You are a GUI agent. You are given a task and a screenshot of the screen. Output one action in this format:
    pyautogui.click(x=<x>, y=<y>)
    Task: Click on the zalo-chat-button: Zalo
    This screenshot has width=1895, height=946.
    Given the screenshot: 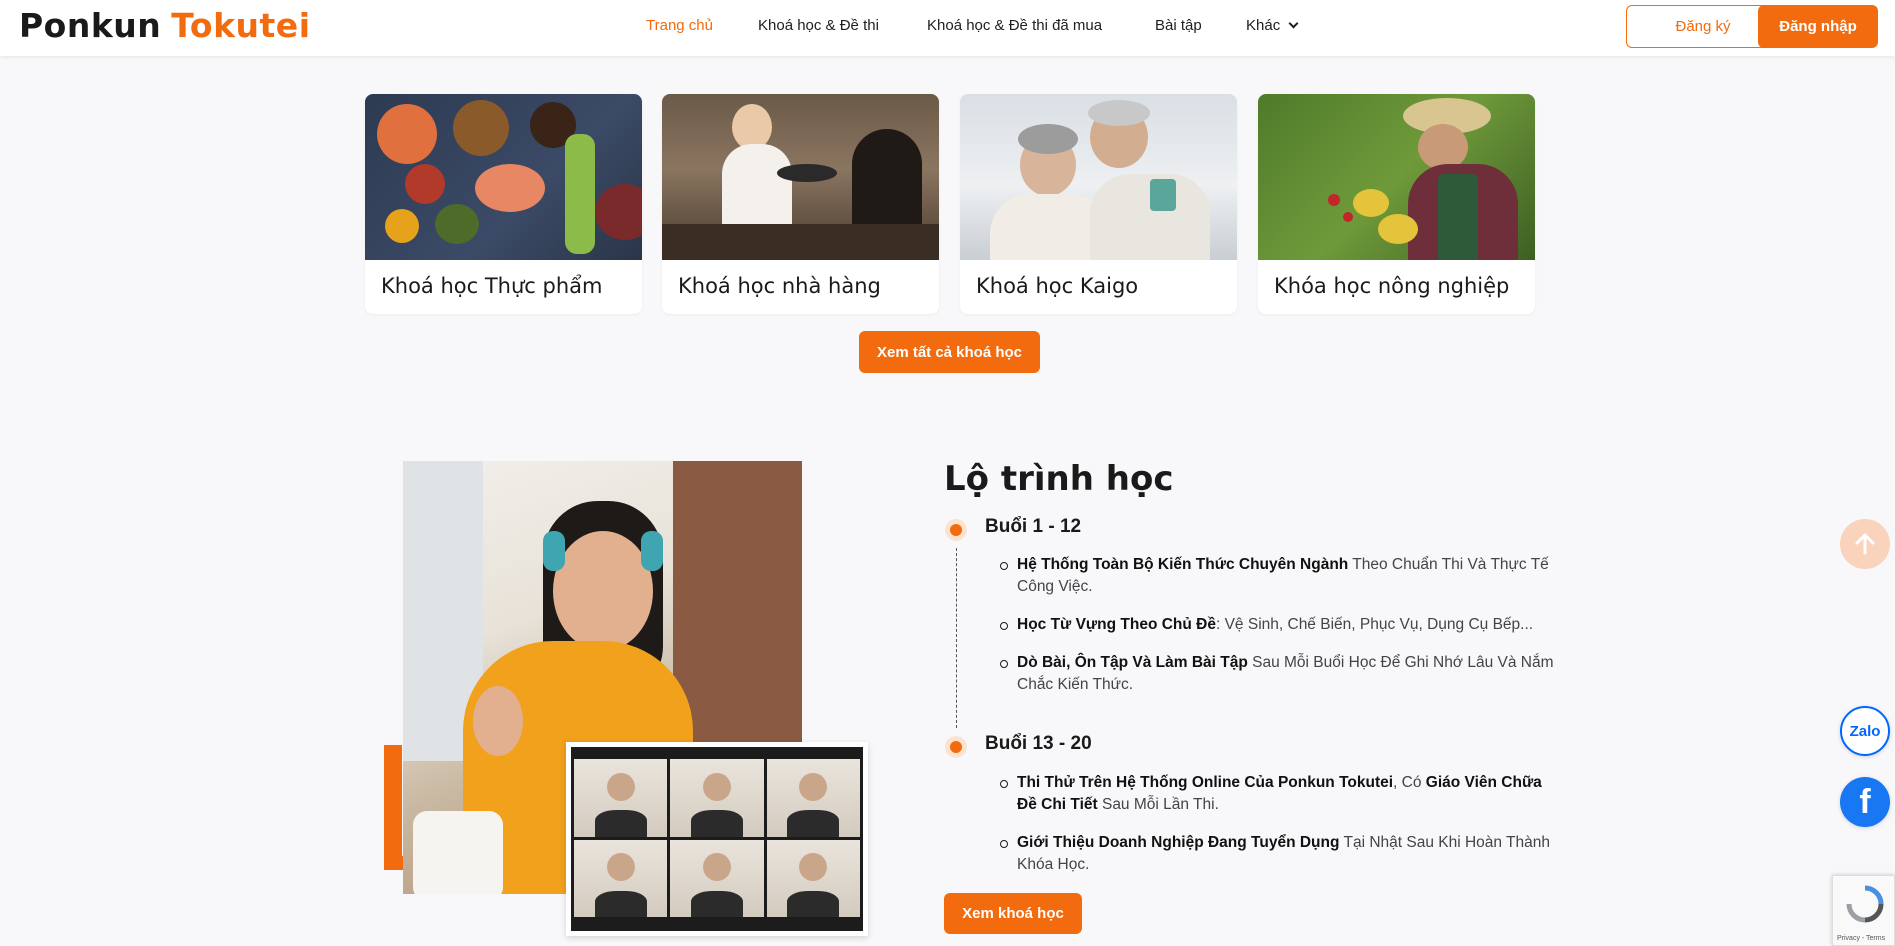 What is the action you would take?
    pyautogui.click(x=1865, y=731)
    